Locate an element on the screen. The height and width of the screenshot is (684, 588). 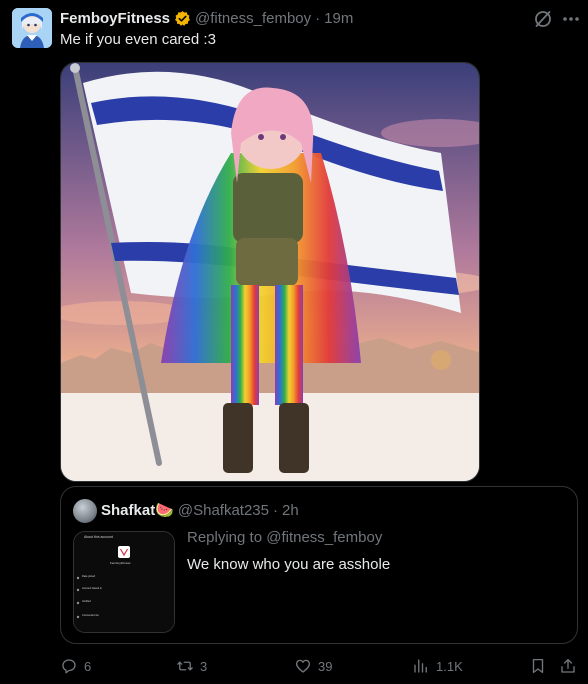
quoted-author-display-name: Shafkat🍉 is located at coordinates (137, 510).